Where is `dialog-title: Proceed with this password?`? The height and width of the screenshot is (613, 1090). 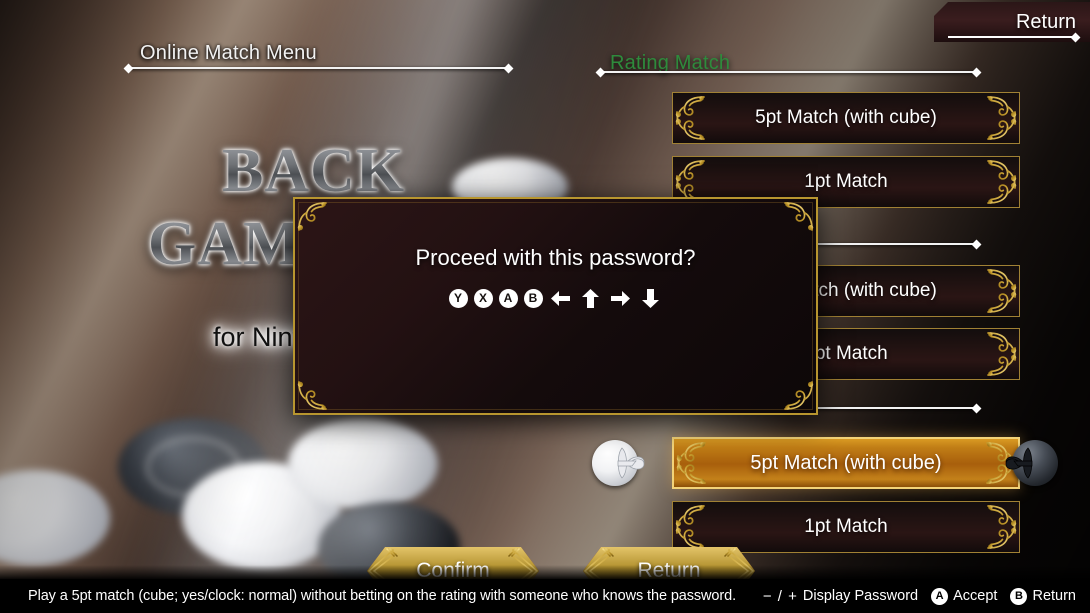 dialog-title: Proceed with this password? is located at coordinates (555, 257).